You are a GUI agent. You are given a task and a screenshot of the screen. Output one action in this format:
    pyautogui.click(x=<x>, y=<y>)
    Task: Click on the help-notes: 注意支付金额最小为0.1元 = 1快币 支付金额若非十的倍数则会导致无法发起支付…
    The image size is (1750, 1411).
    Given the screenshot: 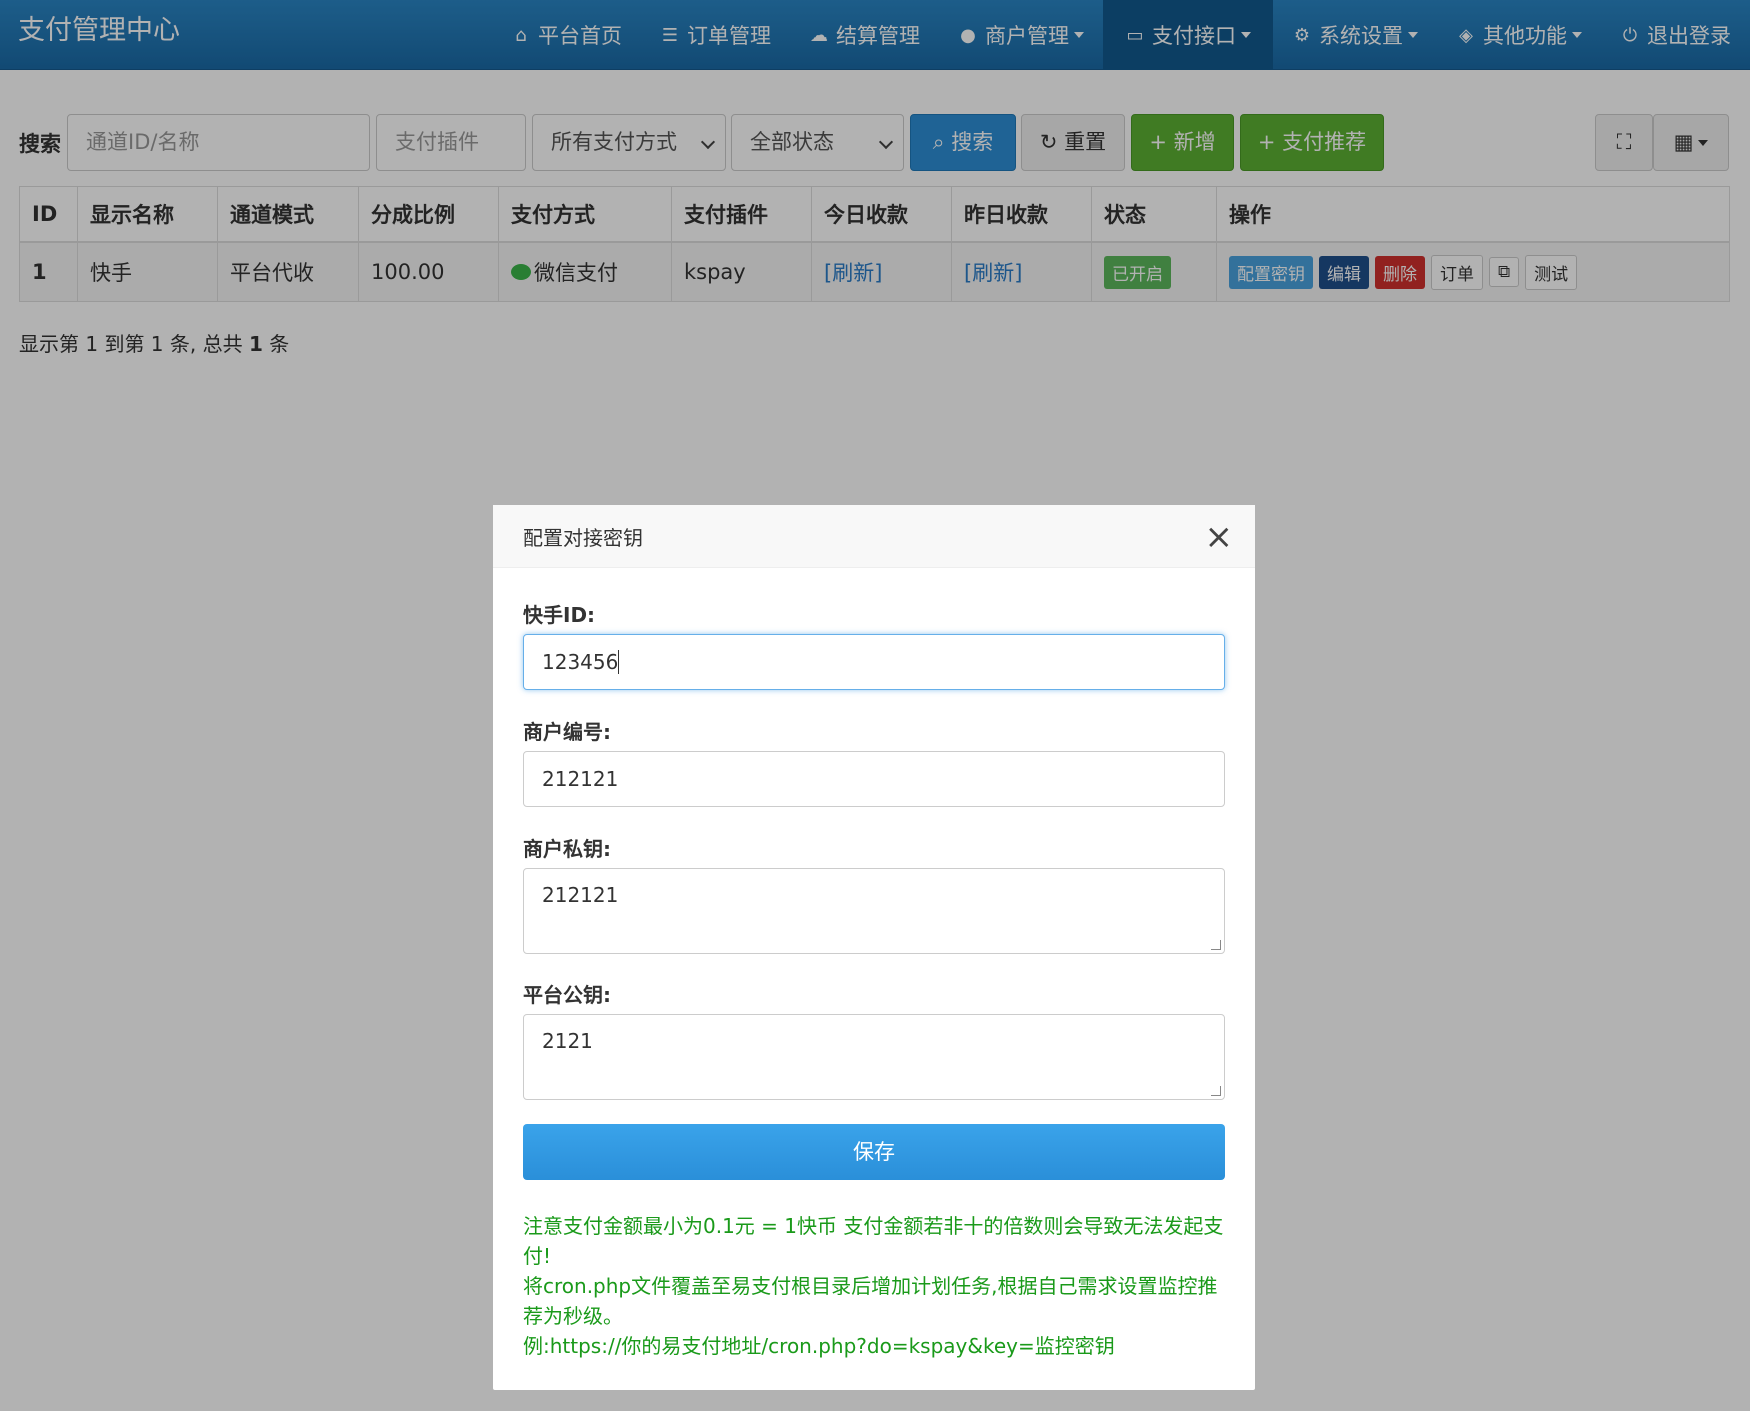 What is the action you would take?
    pyautogui.click(x=878, y=1286)
    